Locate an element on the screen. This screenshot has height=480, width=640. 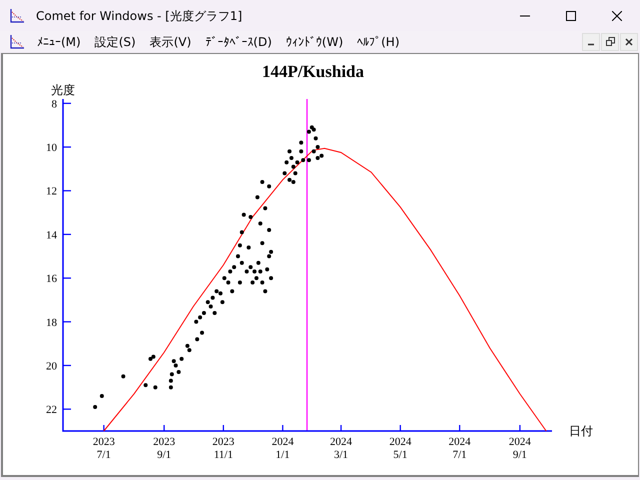
y-tick-label: 14 is located at coordinates (51, 235).